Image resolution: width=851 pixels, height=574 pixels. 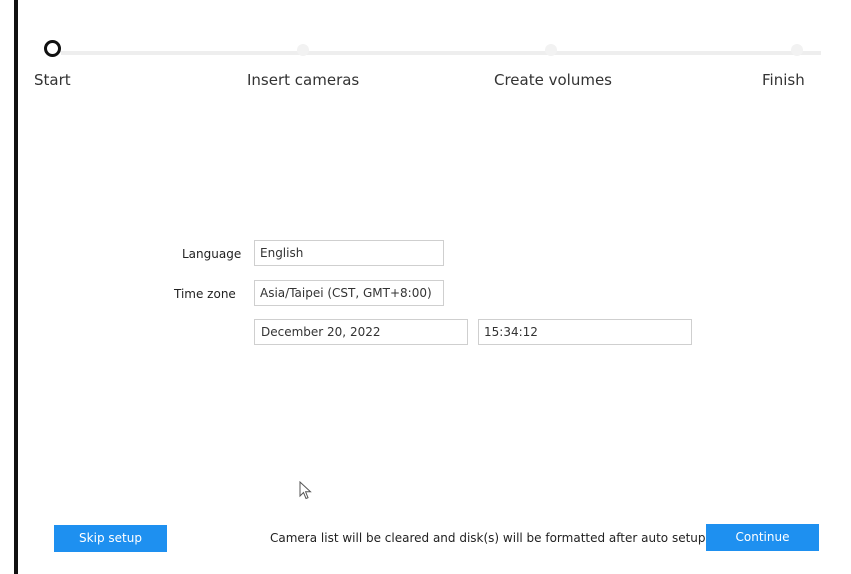 I want to click on step-insert-cameras-marker, so click(x=303, y=50).